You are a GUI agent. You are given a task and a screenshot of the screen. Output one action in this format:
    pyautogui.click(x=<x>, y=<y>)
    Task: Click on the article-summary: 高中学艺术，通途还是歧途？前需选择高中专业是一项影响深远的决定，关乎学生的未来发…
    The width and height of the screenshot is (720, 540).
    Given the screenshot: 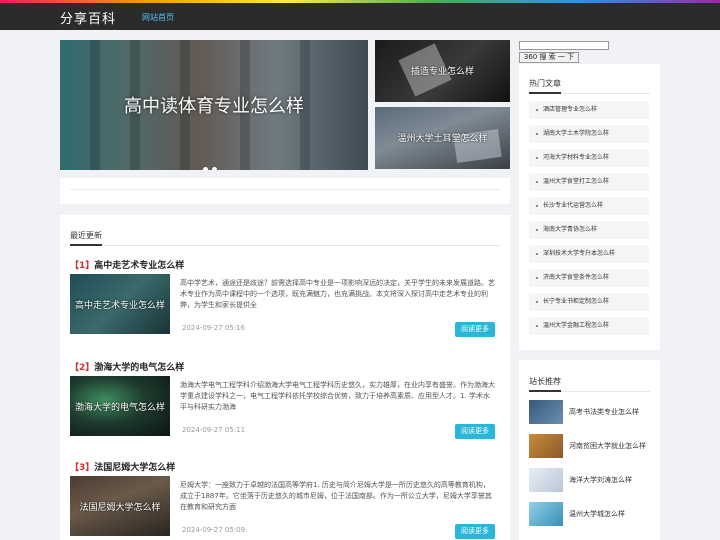 What is the action you would take?
    pyautogui.click(x=337, y=294)
    